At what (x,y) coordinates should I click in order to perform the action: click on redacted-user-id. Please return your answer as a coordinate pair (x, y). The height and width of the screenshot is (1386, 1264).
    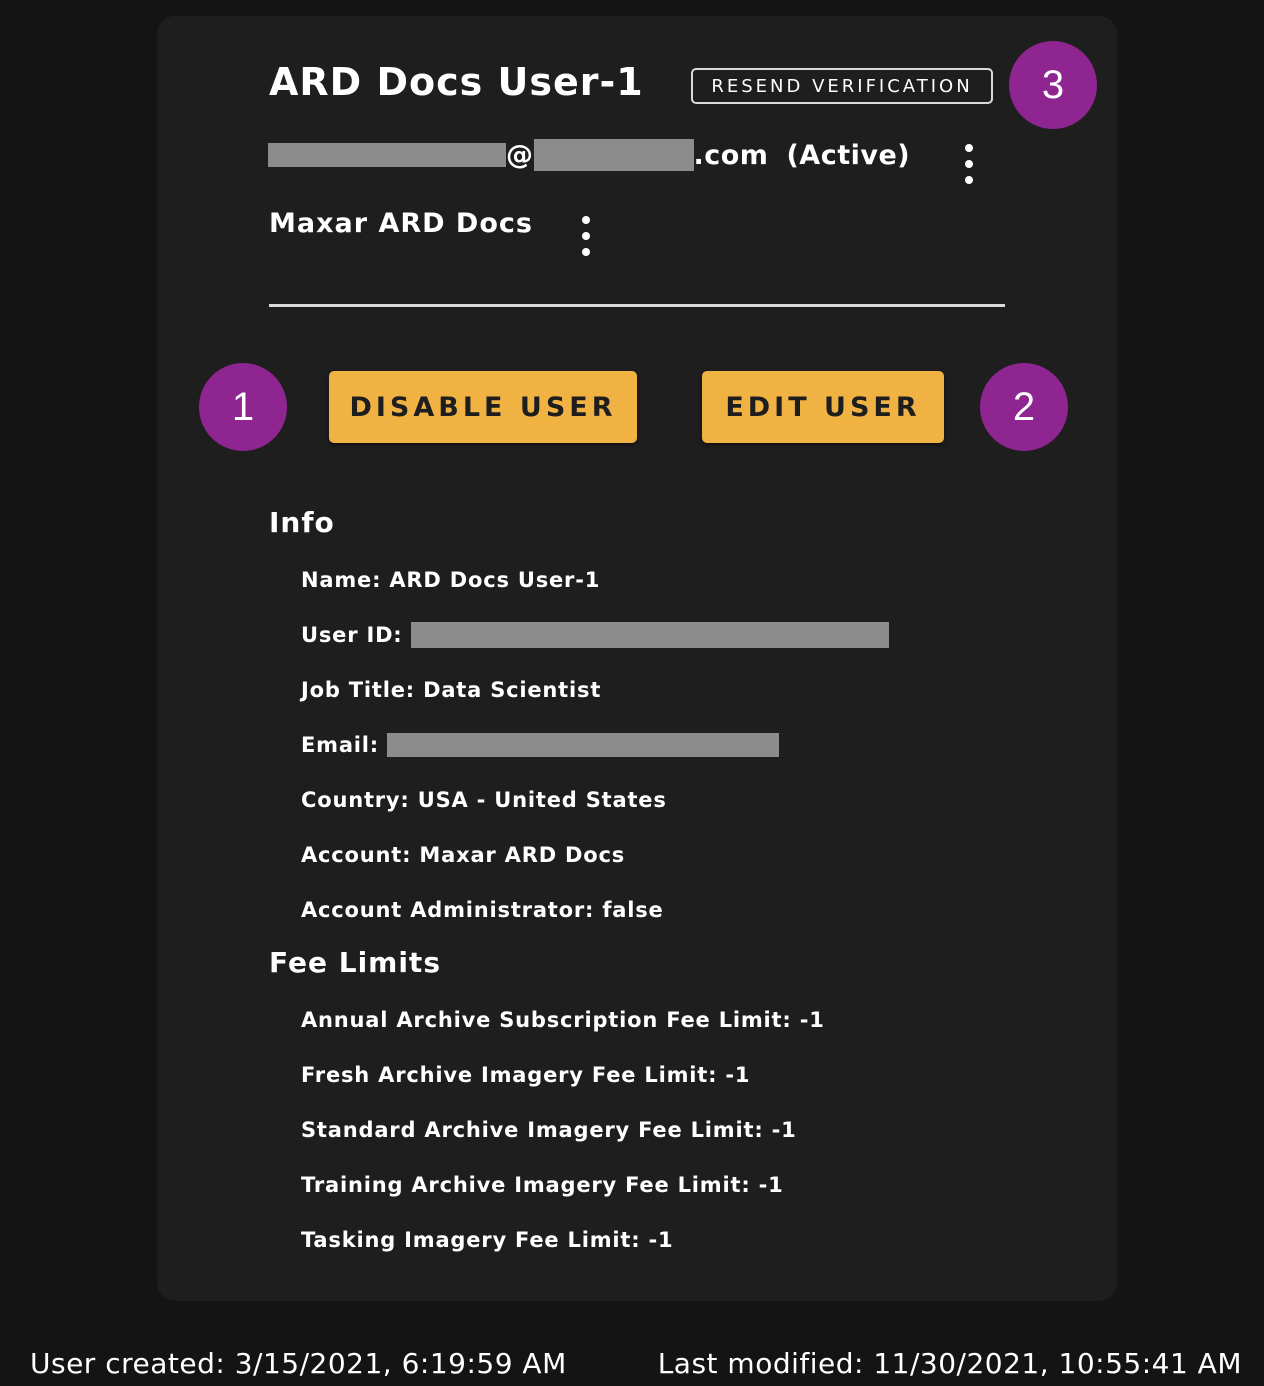
    Looking at the image, I should click on (649, 635).